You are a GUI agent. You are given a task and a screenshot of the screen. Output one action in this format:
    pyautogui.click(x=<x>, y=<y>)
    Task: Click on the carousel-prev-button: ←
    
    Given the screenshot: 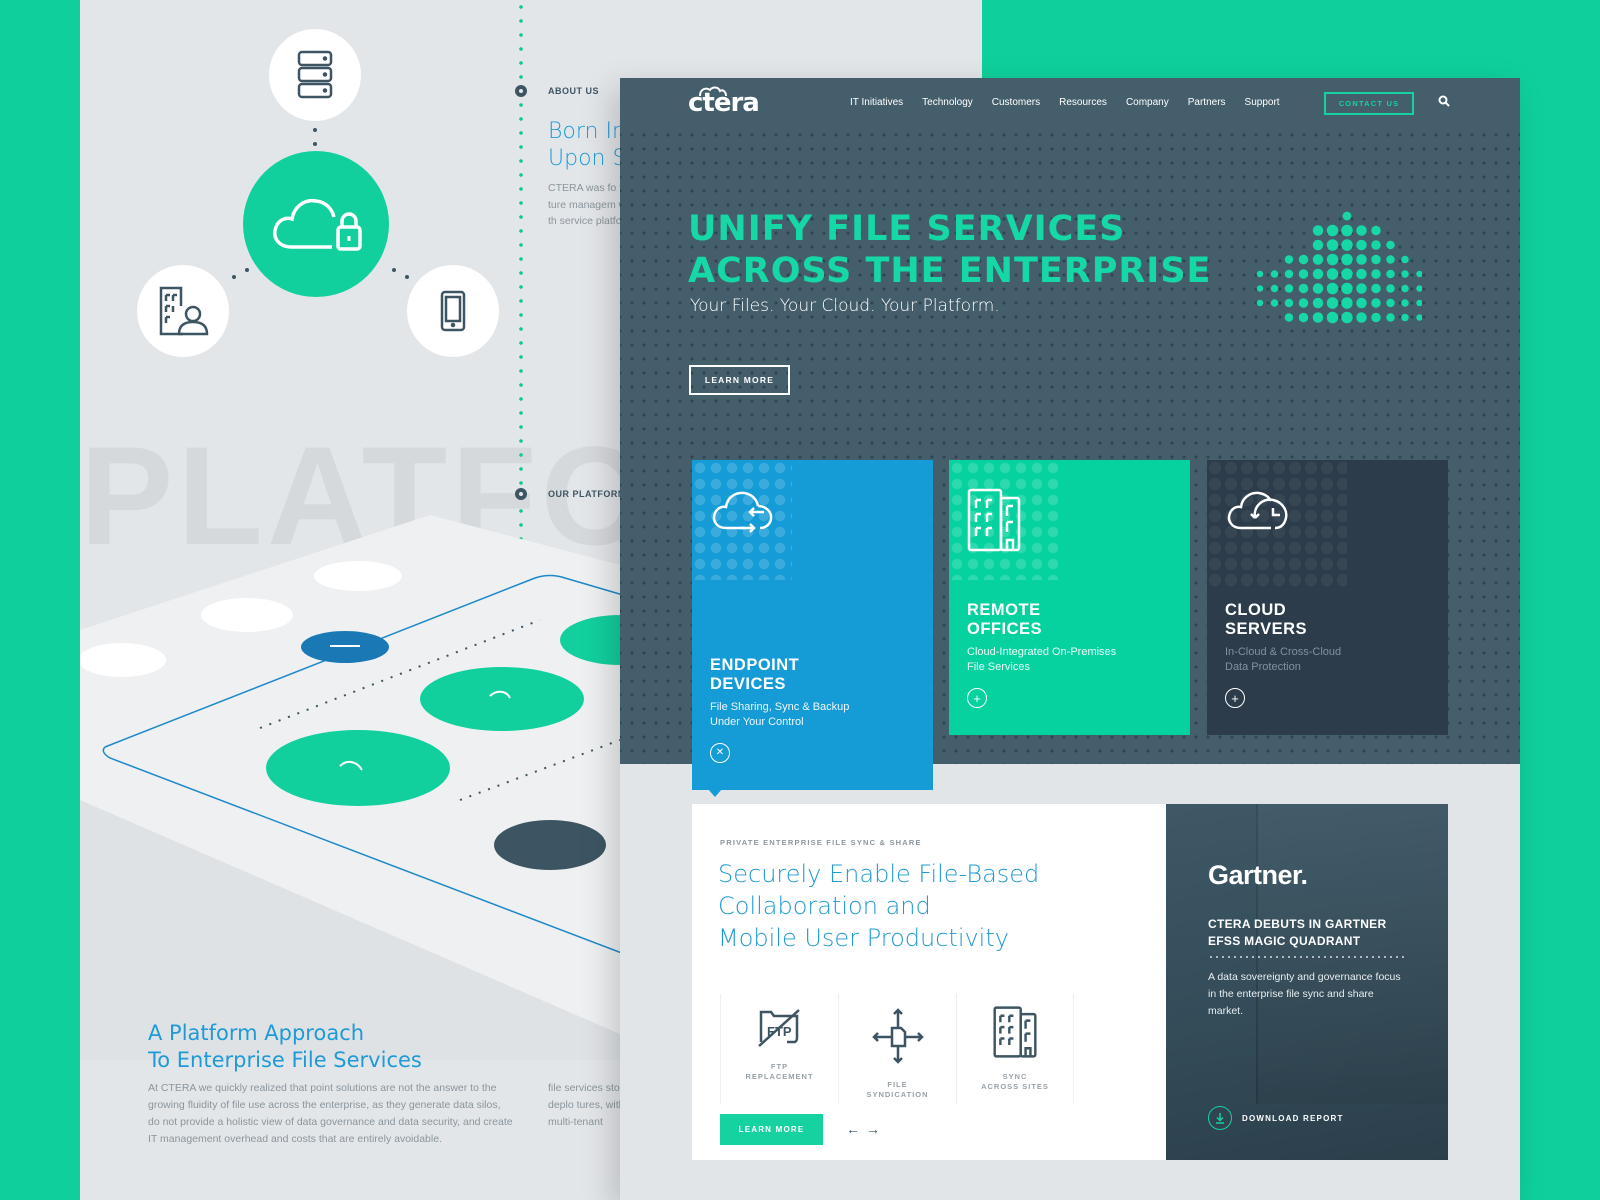 What is the action you would take?
    pyautogui.click(x=853, y=1129)
    